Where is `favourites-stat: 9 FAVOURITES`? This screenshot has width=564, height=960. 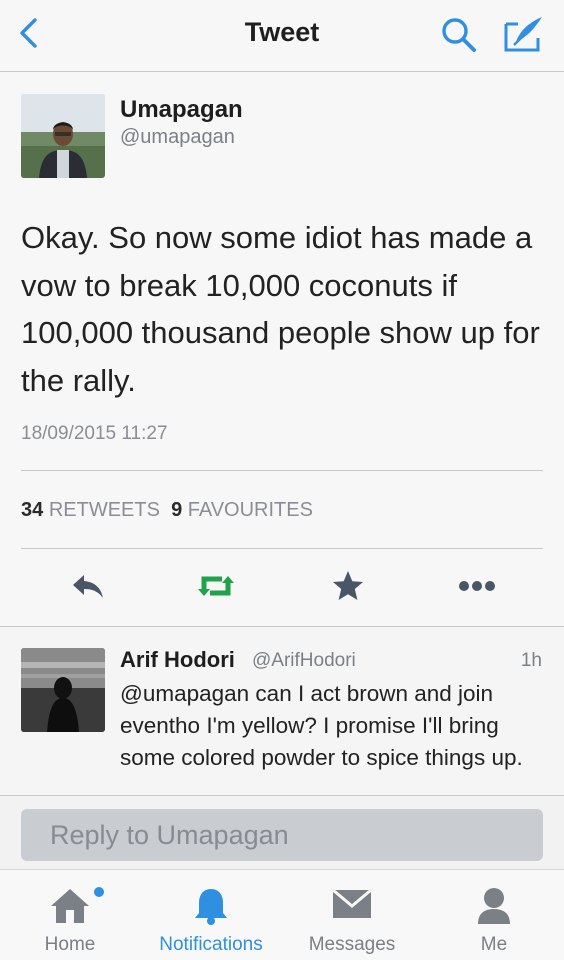 favourites-stat: 9 FAVOURITES is located at coordinates (242, 510).